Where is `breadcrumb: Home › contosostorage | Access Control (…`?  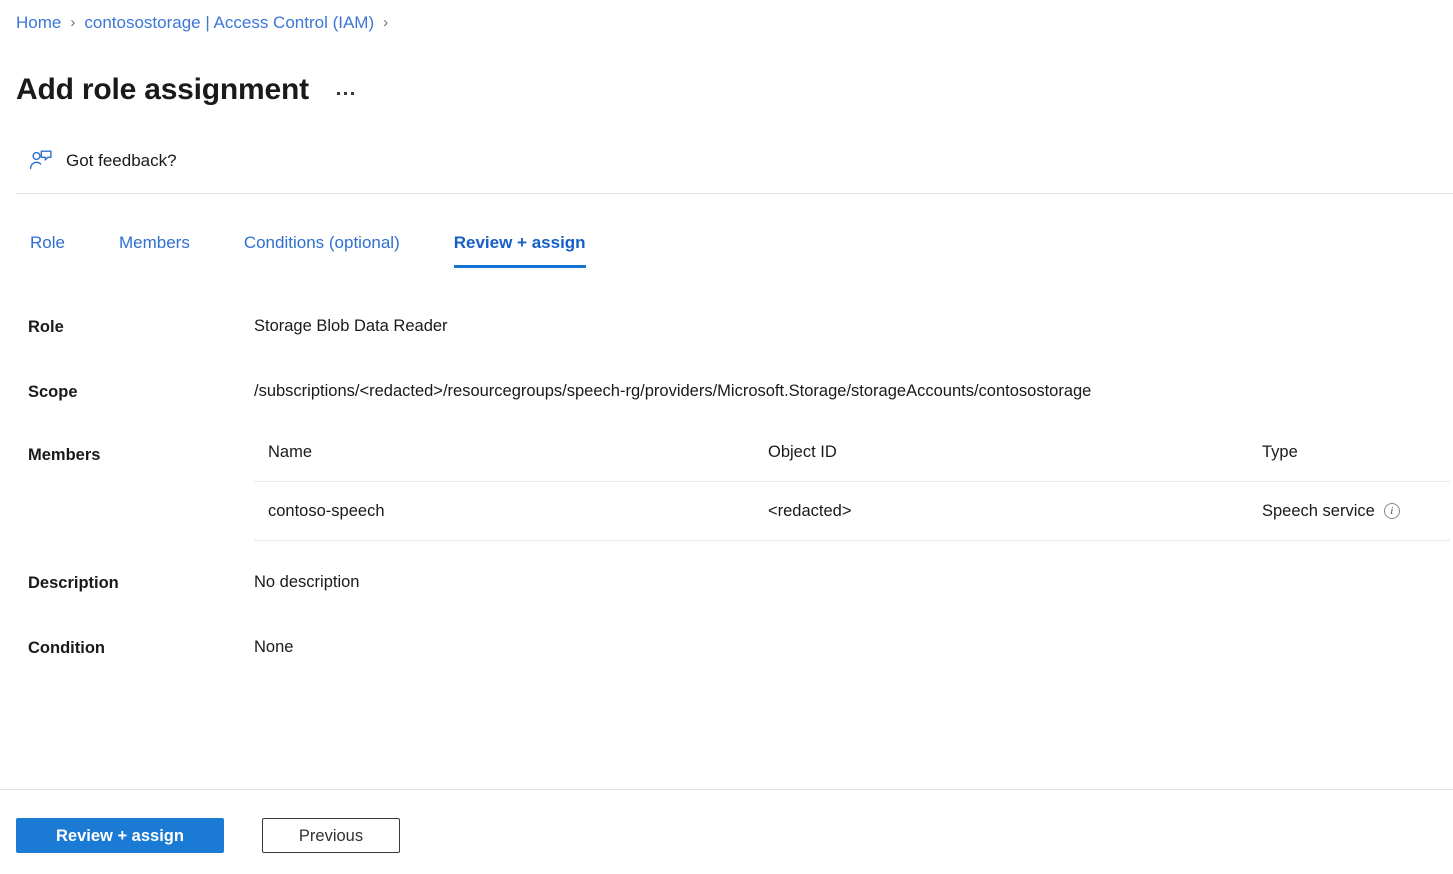
breadcrumb: Home › contosostorage | Access Control (… is located at coordinates (206, 23).